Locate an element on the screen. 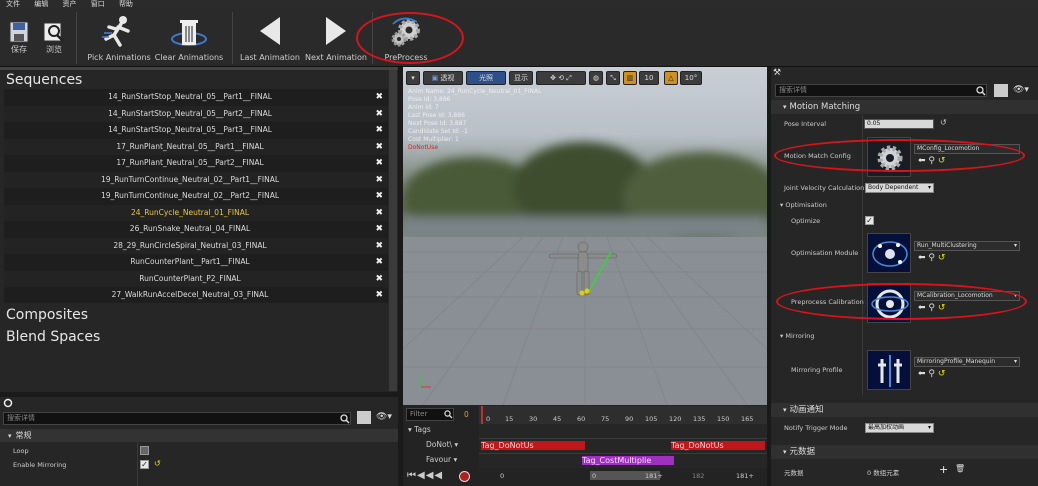  blend-spaces-header: Blend Spaces is located at coordinates (53, 337).